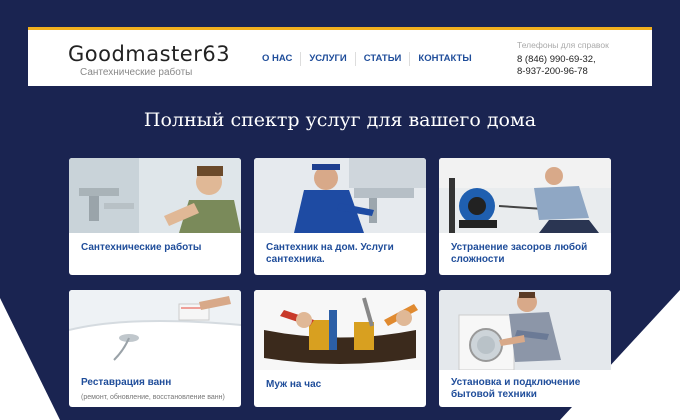 The width and height of the screenshot is (680, 420). What do you see at coordinates (525, 195) in the screenshot?
I see `drain-cleaning-machine-image` at bounding box center [525, 195].